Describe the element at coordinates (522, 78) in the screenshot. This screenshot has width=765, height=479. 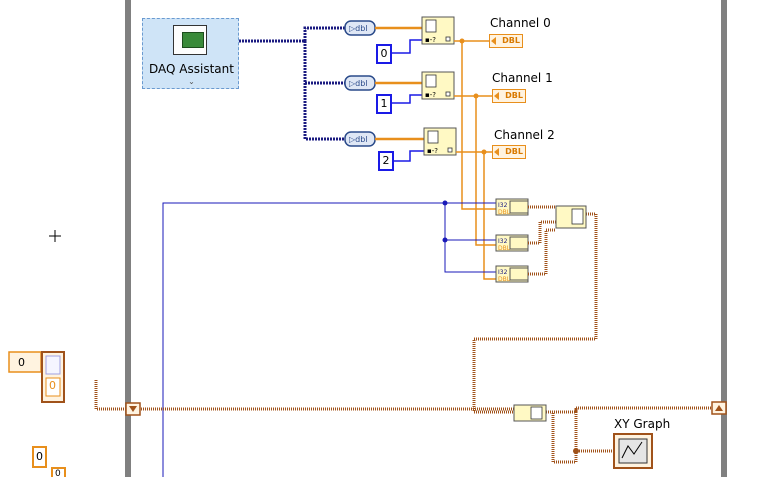
I see `channel-label-1: Channel 1` at that location.